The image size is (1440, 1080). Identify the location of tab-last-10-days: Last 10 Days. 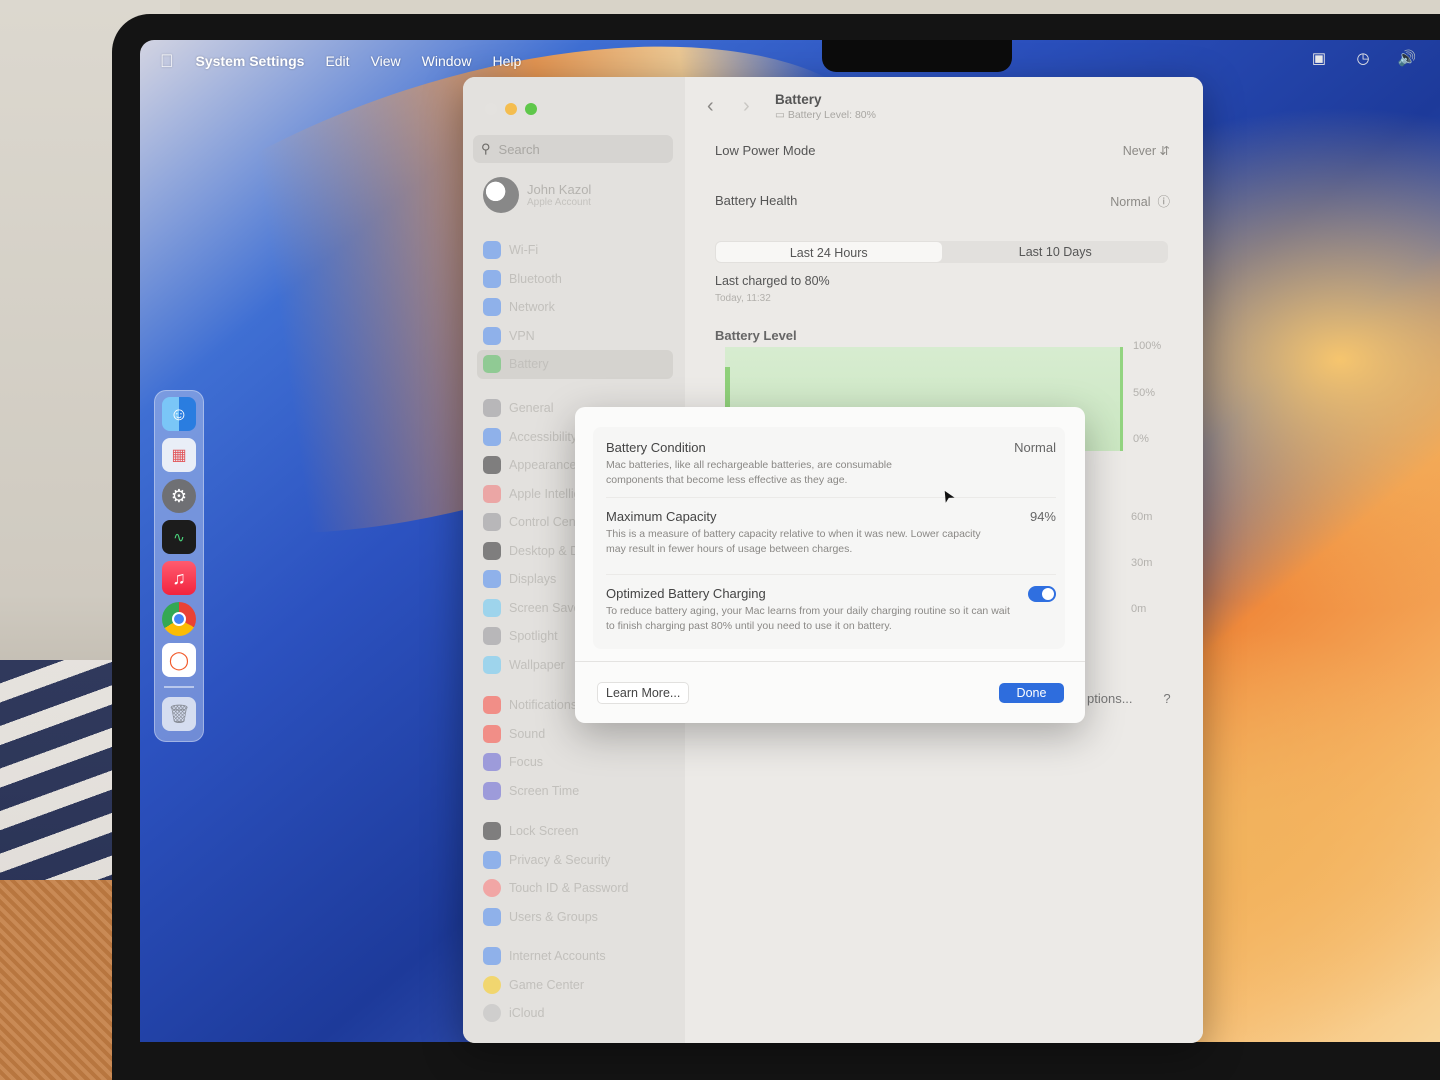
(1056, 252).